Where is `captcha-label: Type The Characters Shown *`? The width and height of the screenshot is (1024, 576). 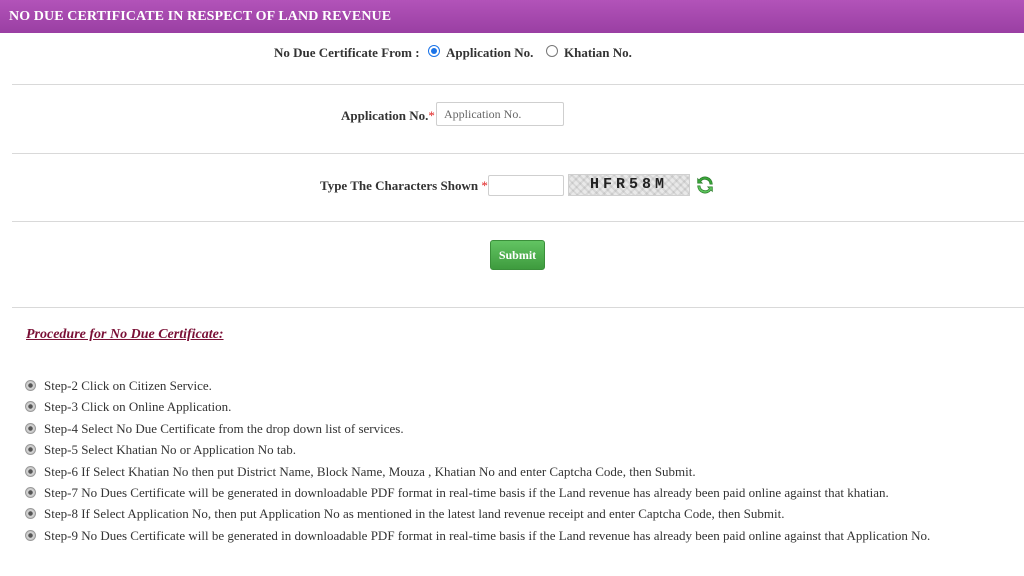
captcha-label: Type The Characters Shown * is located at coordinates (404, 185).